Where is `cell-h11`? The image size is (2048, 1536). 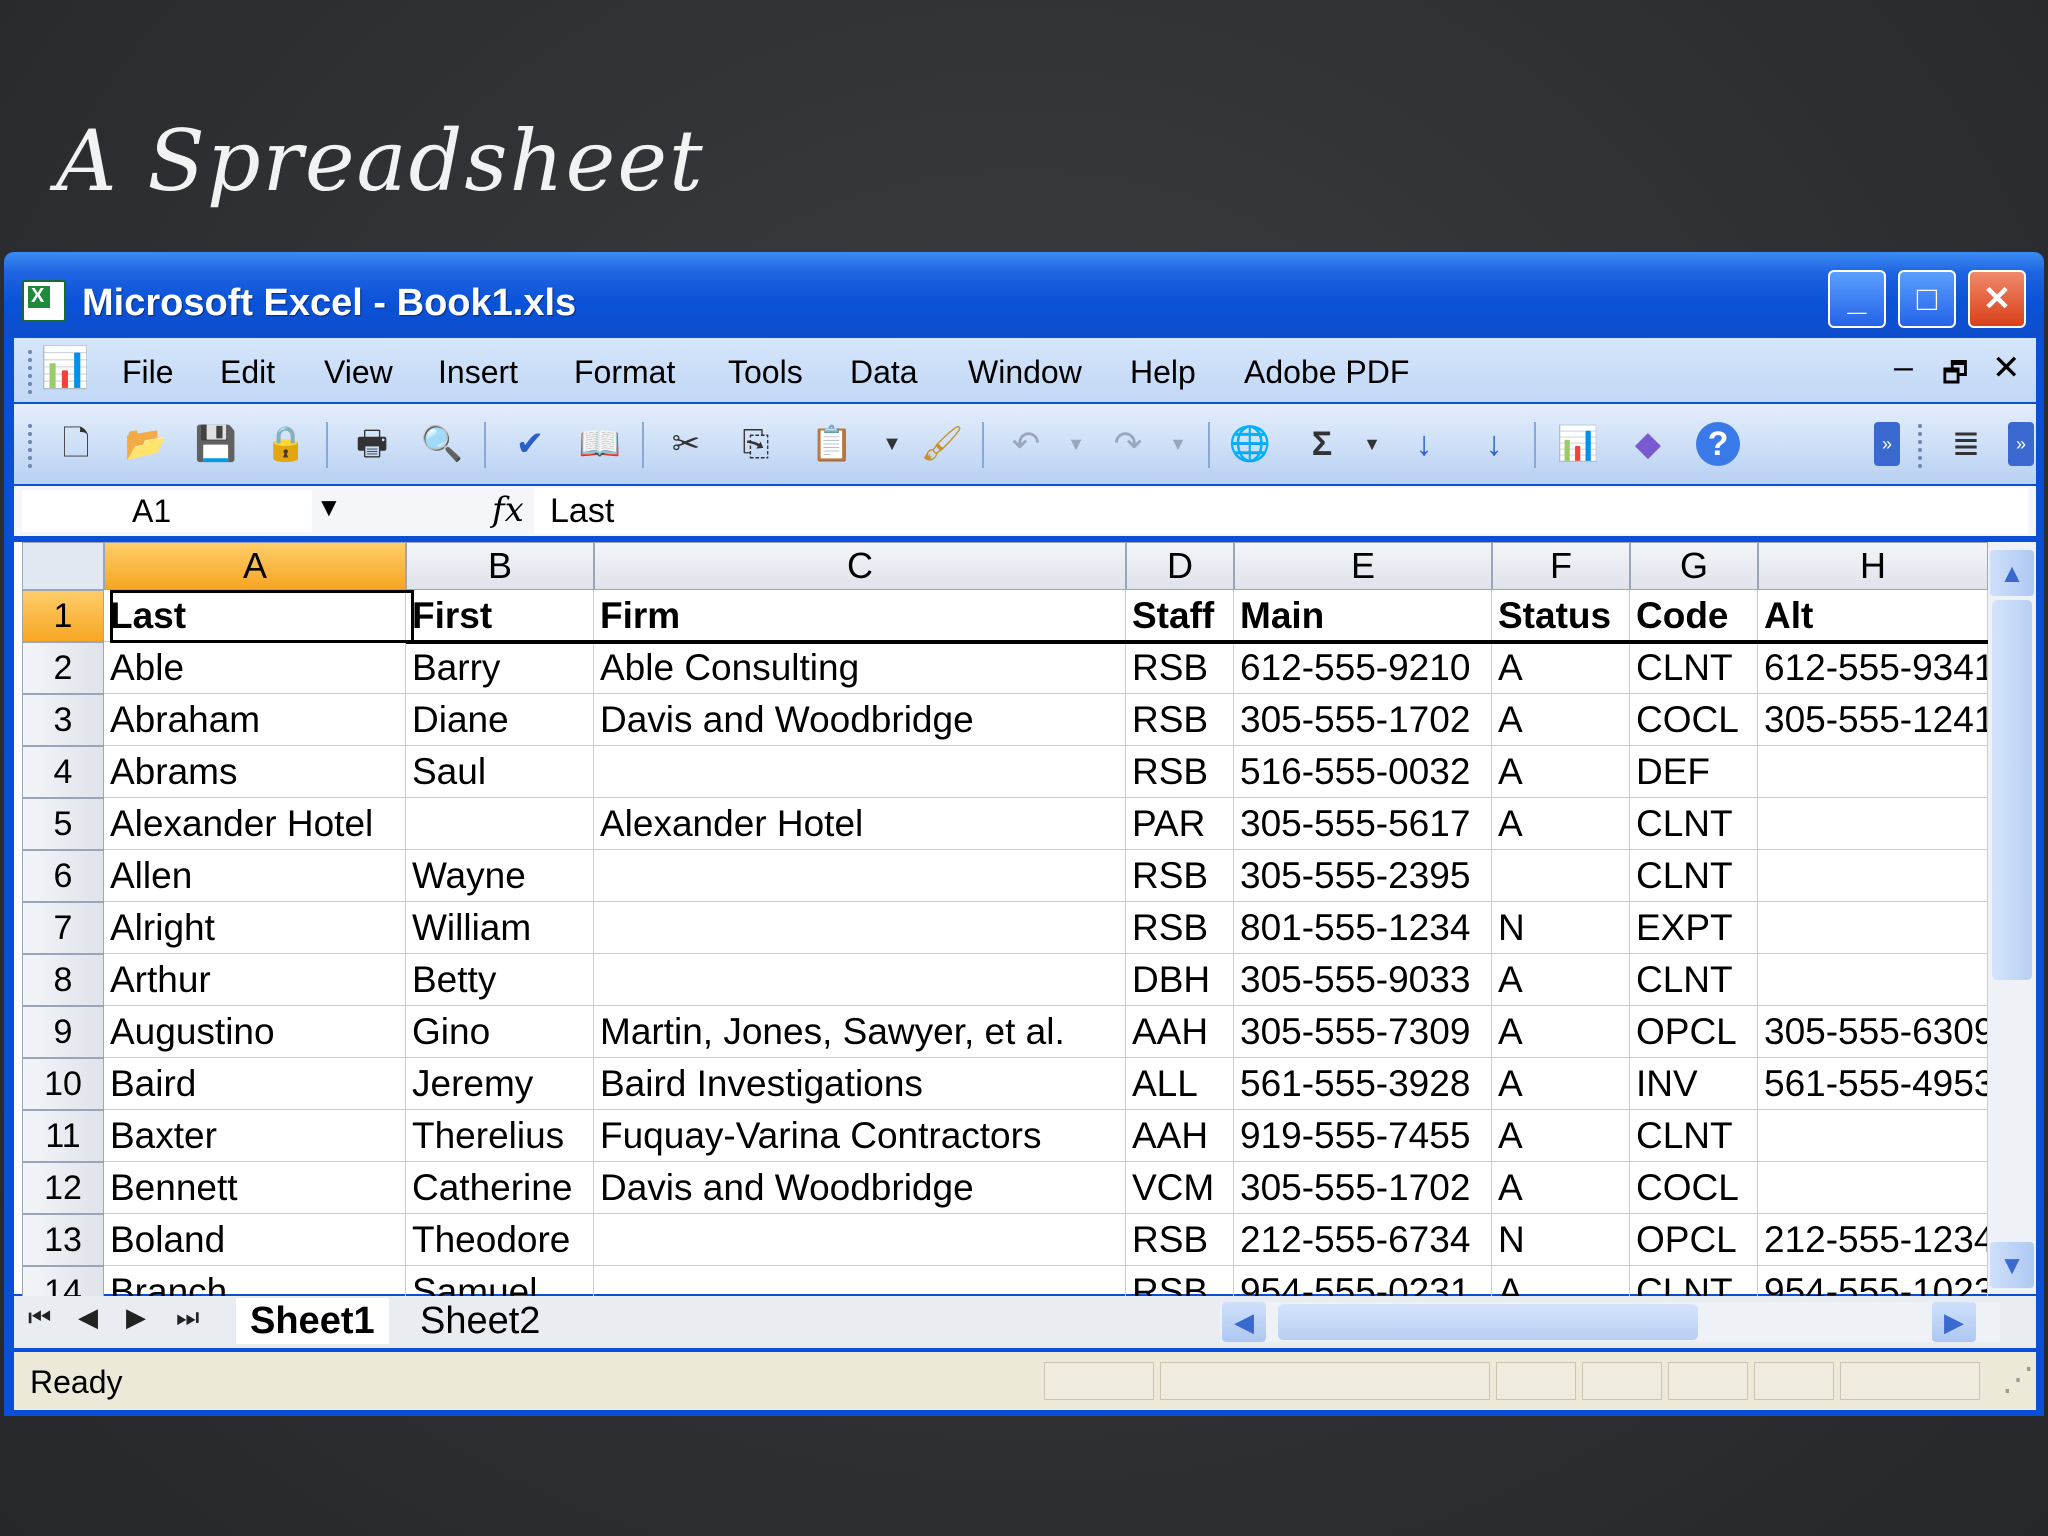 cell-h11 is located at coordinates (1873, 1136).